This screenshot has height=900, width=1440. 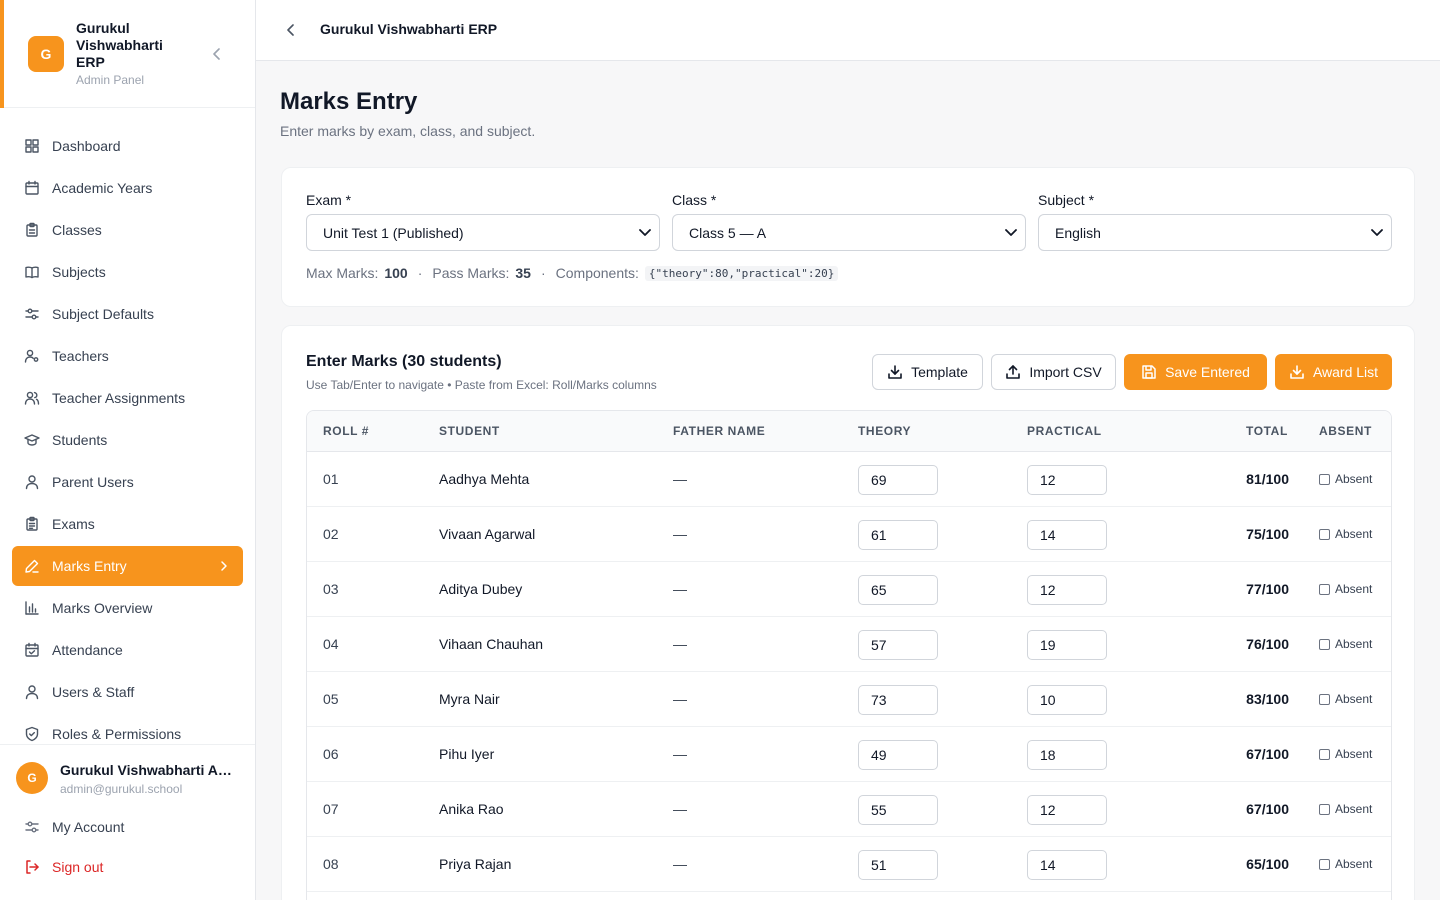 I want to click on sidebar-item-classes: Classes, so click(x=127, y=230).